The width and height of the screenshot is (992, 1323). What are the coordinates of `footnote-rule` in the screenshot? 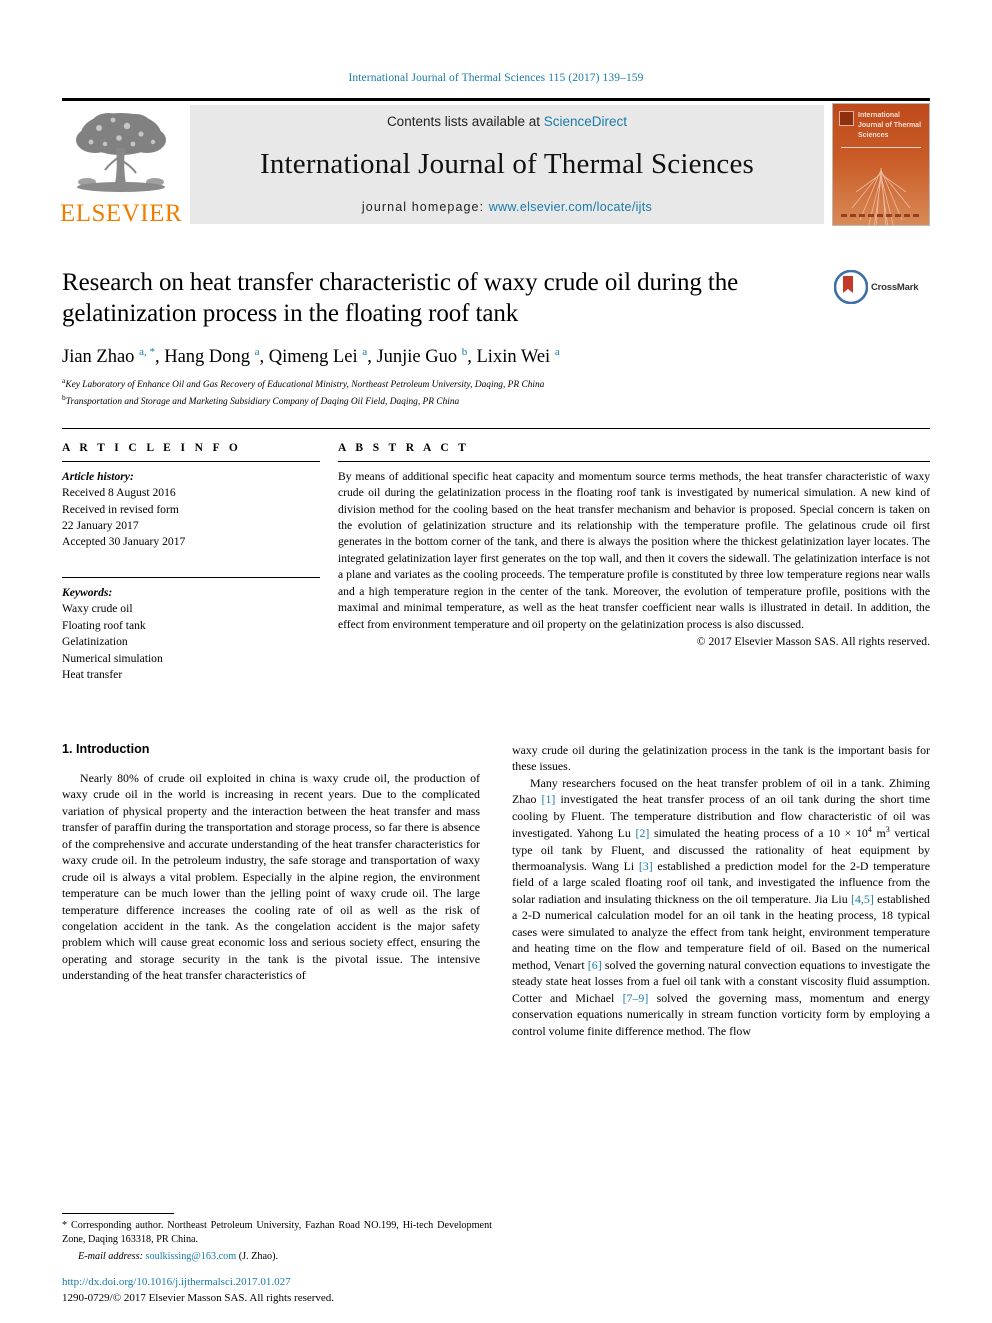 It's located at (118, 1213).